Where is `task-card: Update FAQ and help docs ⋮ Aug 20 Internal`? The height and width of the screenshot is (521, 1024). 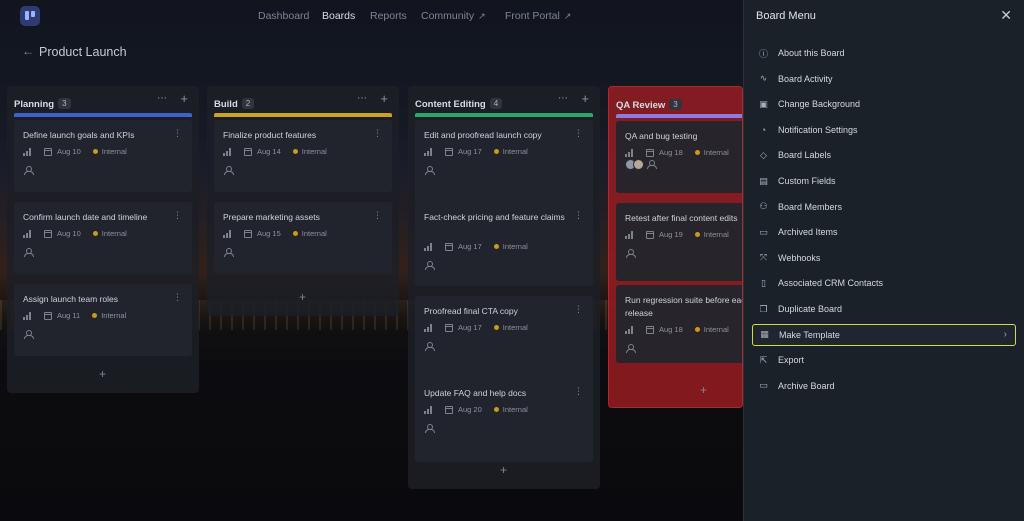 task-card: Update FAQ and help docs ⋮ Aug 20 Internal is located at coordinates (504, 420).